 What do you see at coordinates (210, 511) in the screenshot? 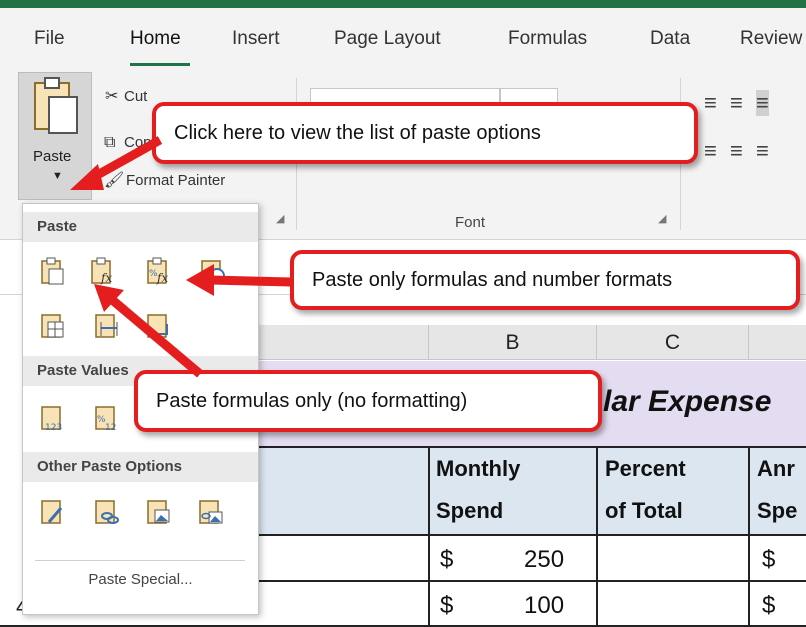
I see `linked-picture-icon` at bounding box center [210, 511].